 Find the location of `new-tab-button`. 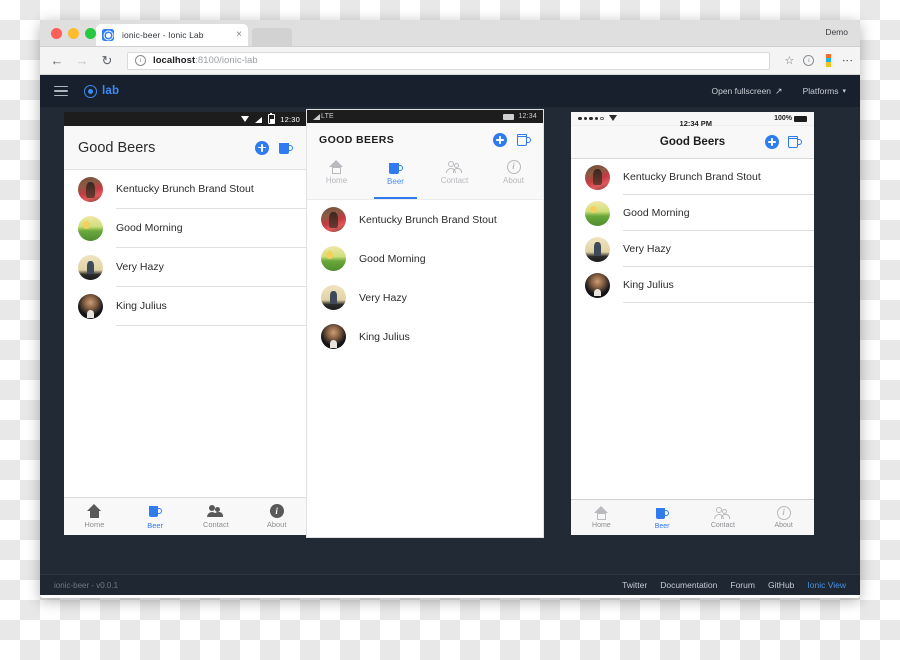

new-tab-button is located at coordinates (272, 37).